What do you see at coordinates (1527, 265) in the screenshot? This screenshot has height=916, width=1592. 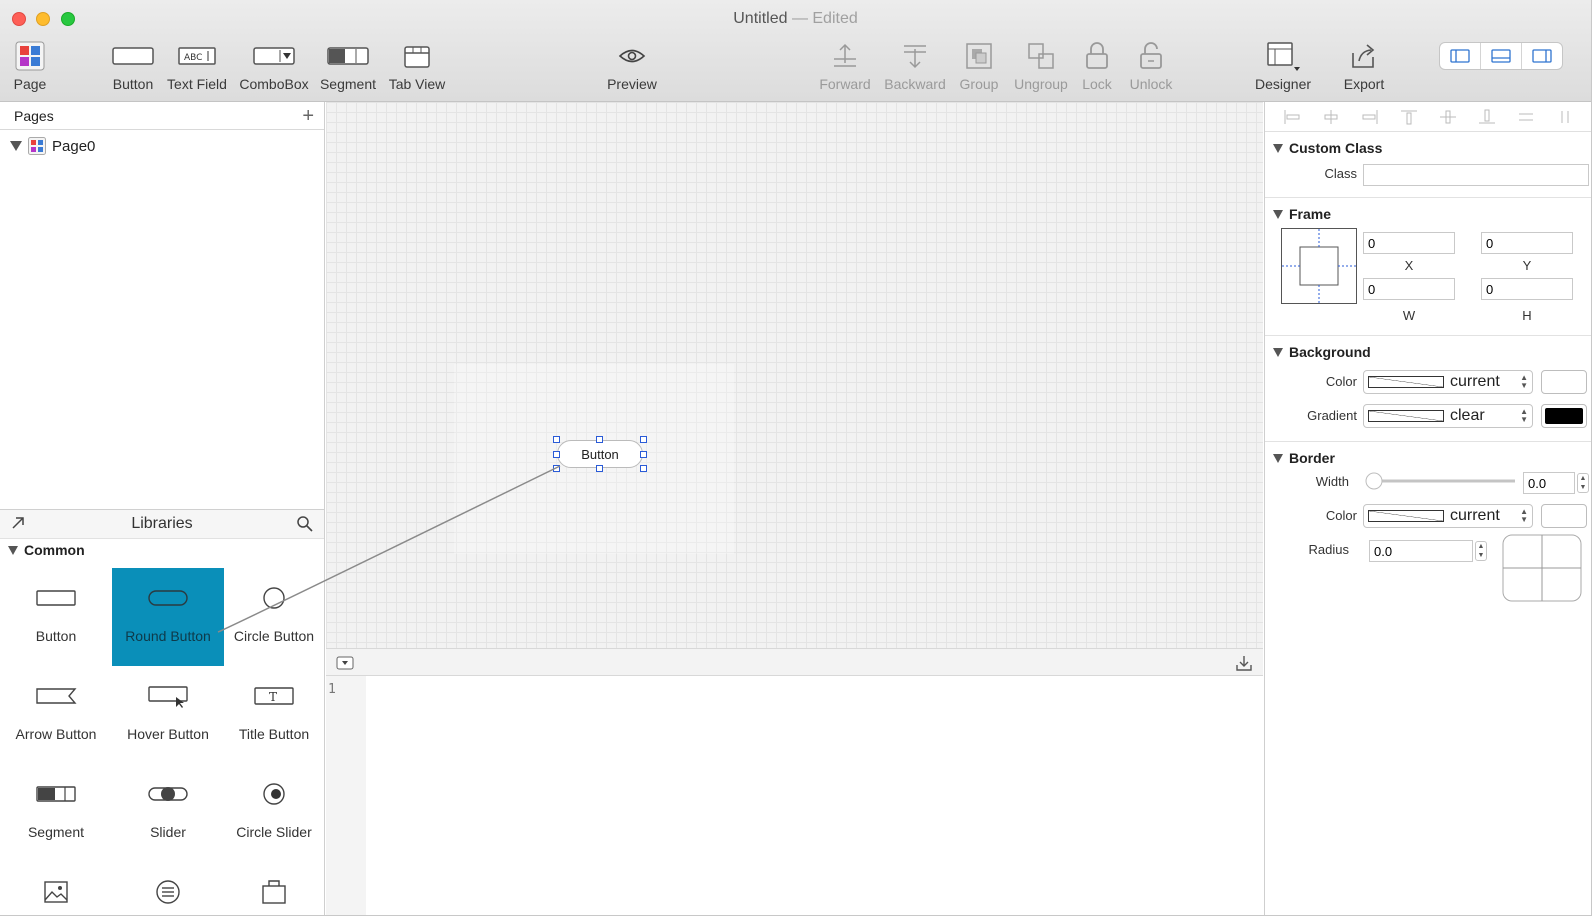 I see `y-label: Y` at bounding box center [1527, 265].